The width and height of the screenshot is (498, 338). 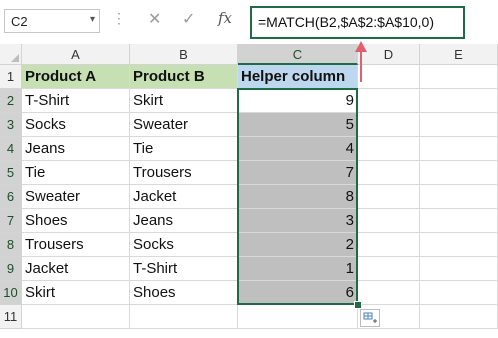 I want to click on cell-E2, so click(x=459, y=101).